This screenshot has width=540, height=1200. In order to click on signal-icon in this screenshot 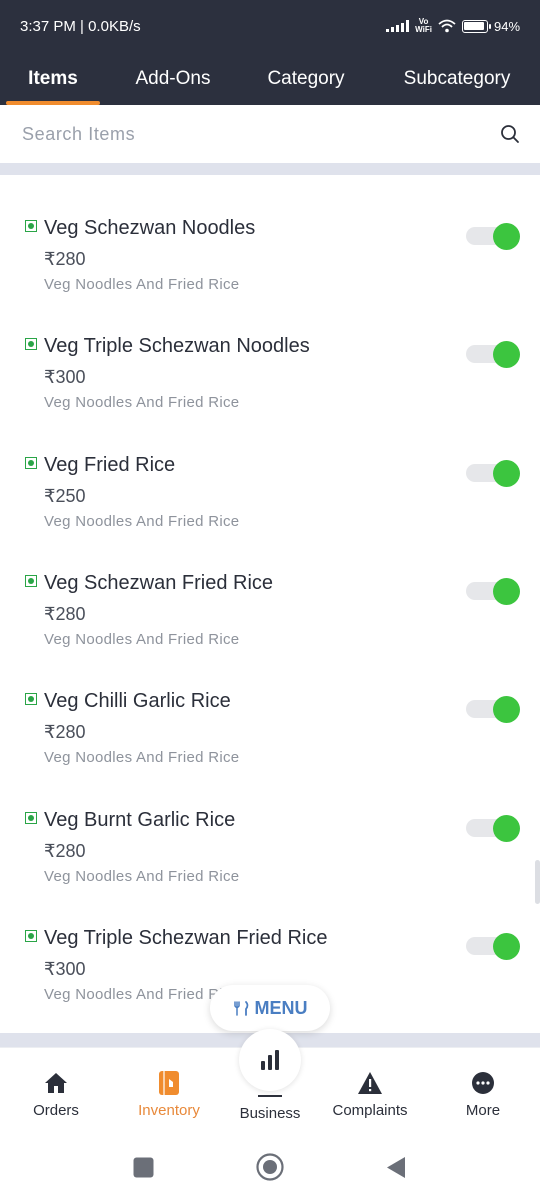, I will do `click(398, 26)`.